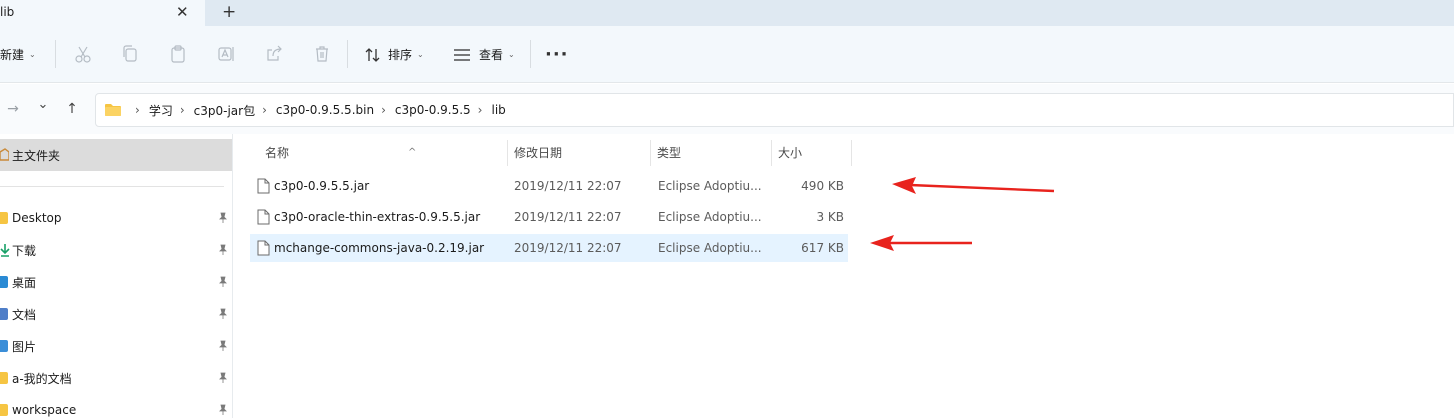 The image size is (1454, 418). What do you see at coordinates (116, 406) in the screenshot?
I see `sidebar-item-workspace: workspace` at bounding box center [116, 406].